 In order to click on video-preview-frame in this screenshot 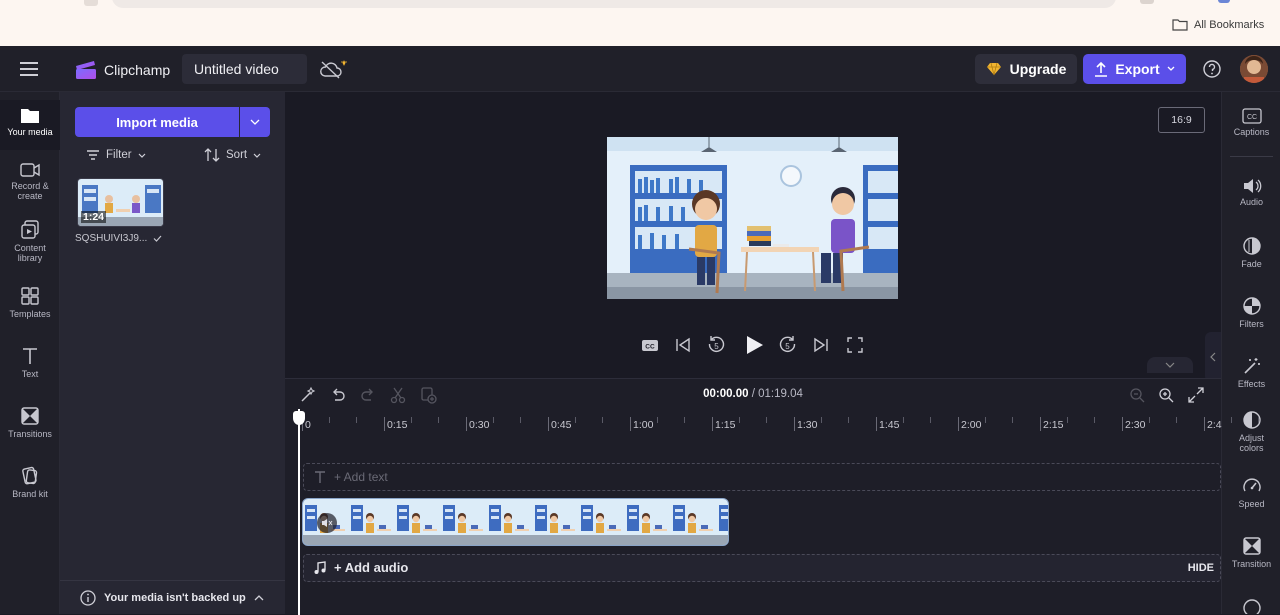, I will do `click(752, 218)`.